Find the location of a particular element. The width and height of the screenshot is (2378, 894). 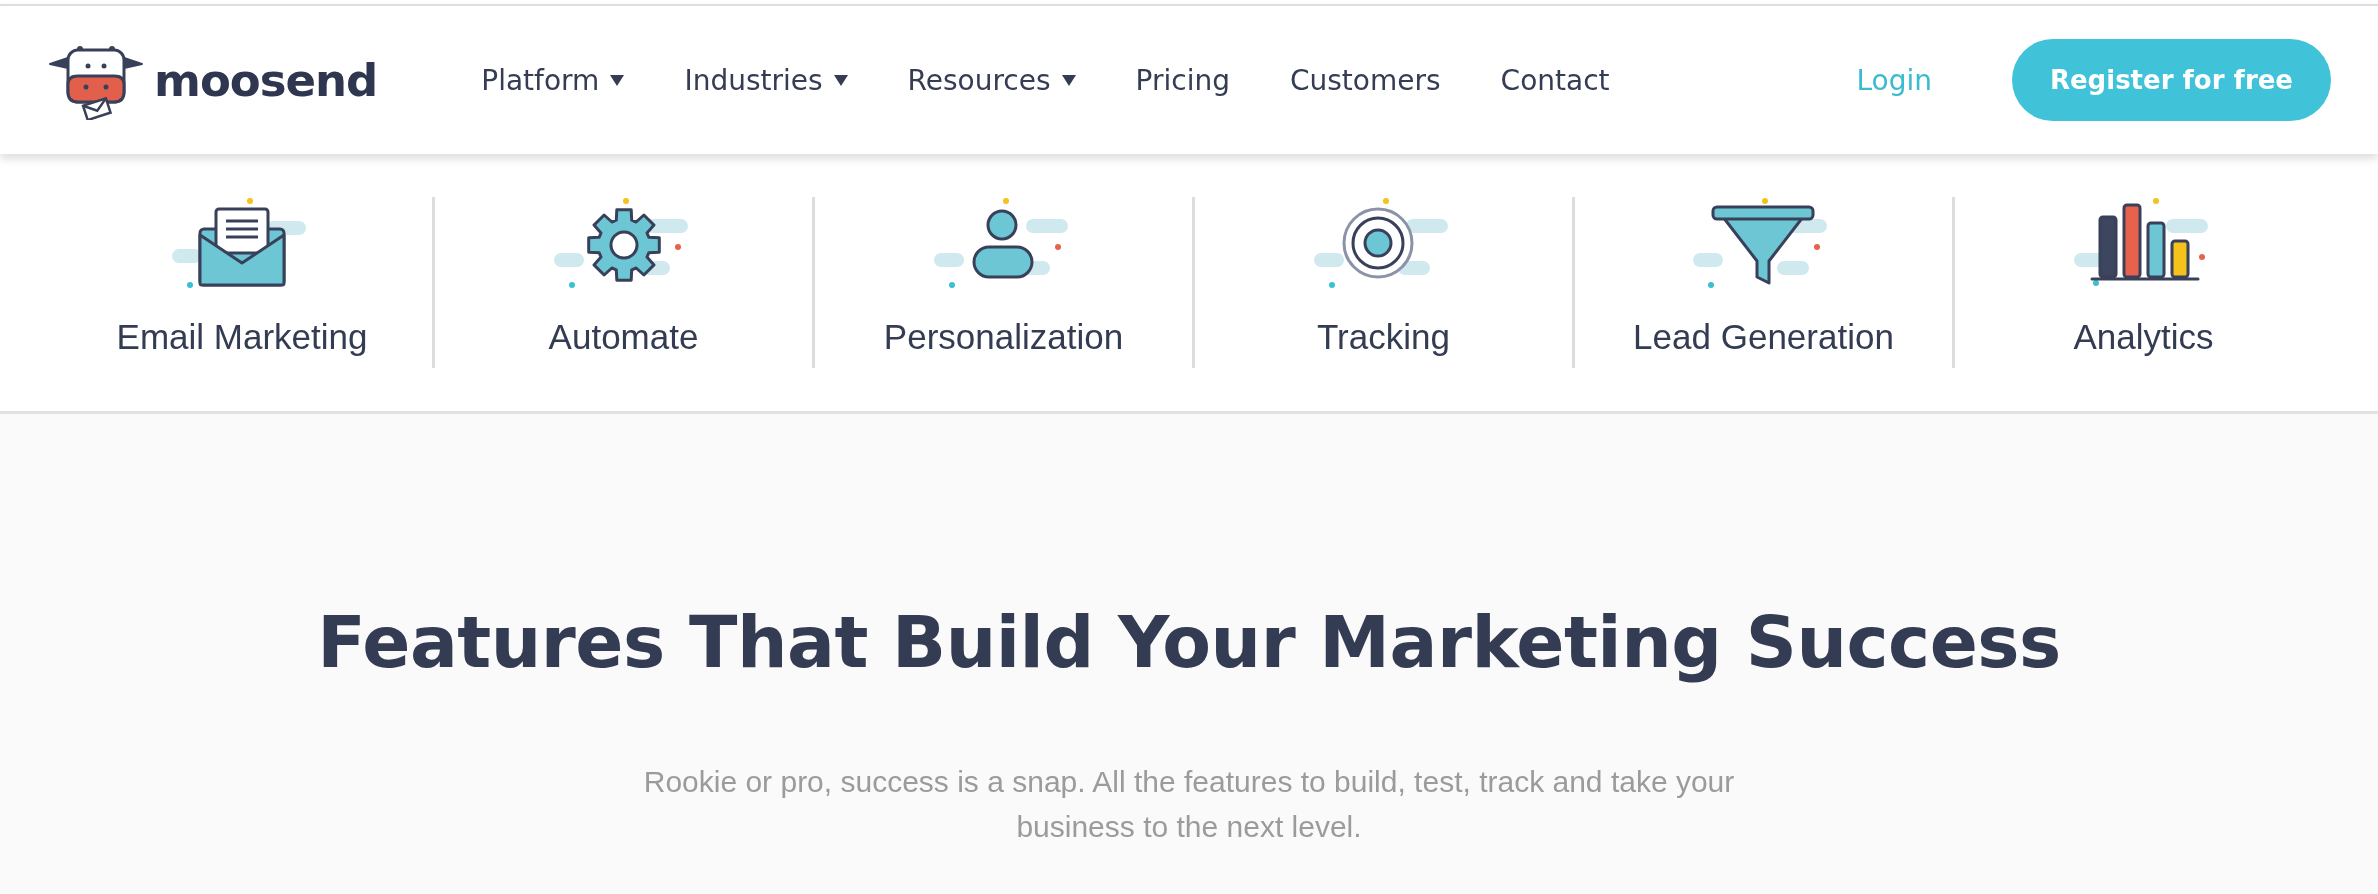

hero-title: Features That Build Your Marketing Success is located at coordinates (1189, 643).